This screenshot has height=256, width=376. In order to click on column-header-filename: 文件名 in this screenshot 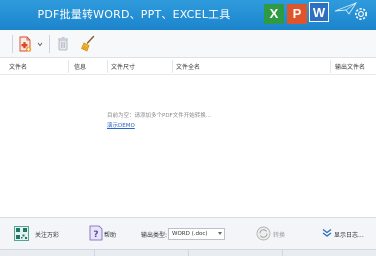, I will do `click(18, 66)`.